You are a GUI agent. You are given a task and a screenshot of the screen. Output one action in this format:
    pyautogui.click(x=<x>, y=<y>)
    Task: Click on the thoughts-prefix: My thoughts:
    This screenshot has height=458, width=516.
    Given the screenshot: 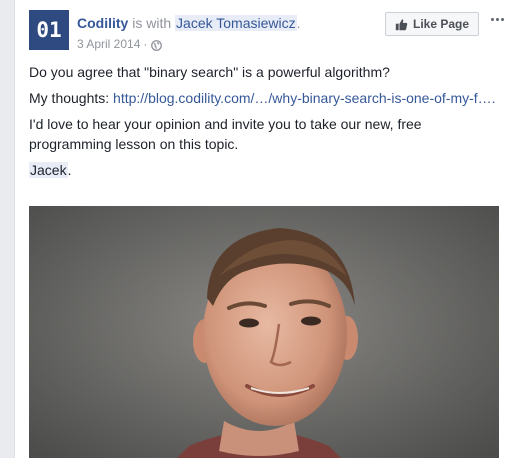 What is the action you would take?
    pyautogui.click(x=71, y=98)
    